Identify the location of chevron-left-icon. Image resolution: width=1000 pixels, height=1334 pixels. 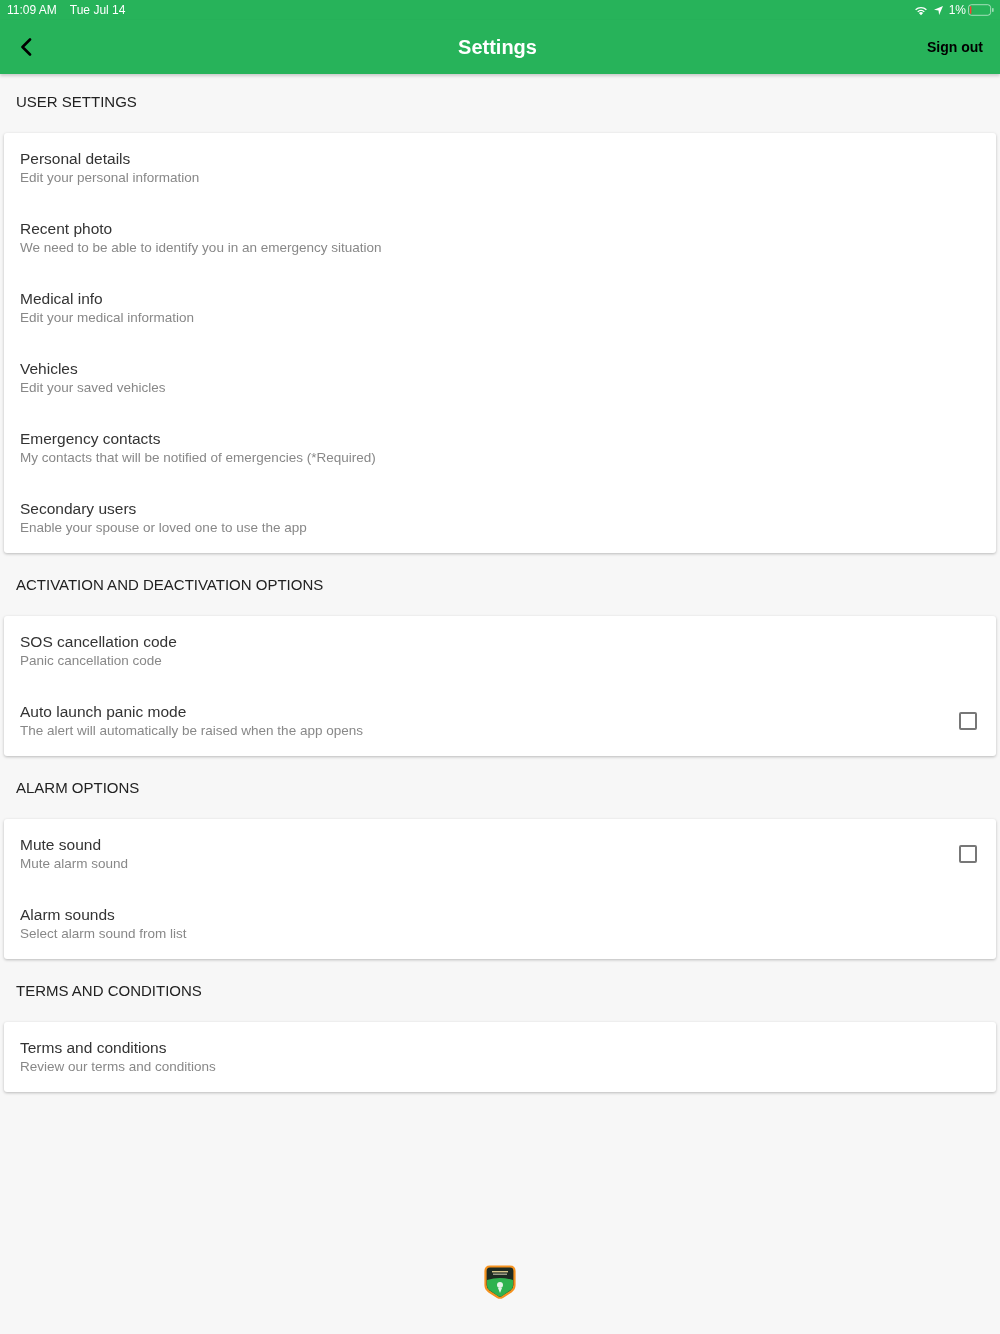
(26, 47).